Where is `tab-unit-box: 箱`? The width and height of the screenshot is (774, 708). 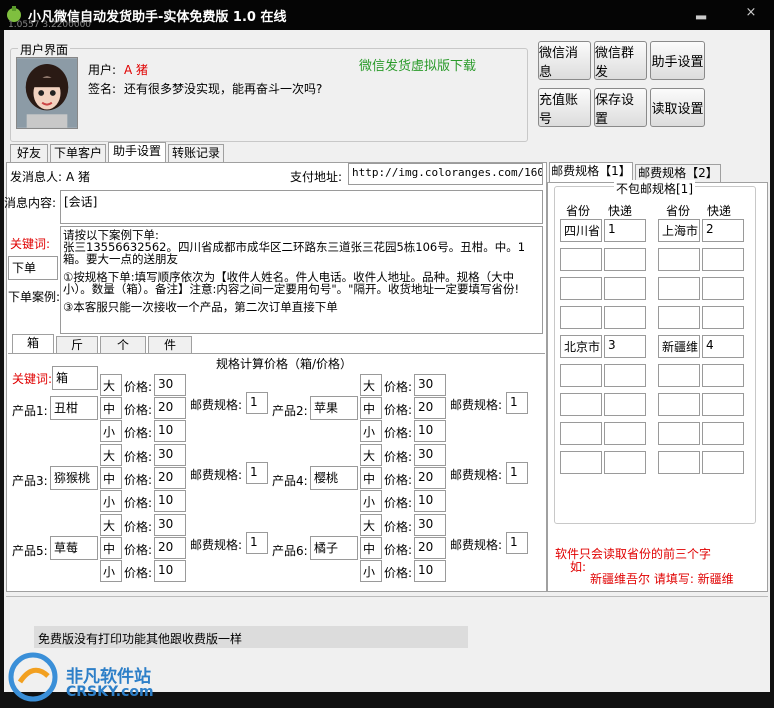
tab-unit-box: 箱 is located at coordinates (33, 344).